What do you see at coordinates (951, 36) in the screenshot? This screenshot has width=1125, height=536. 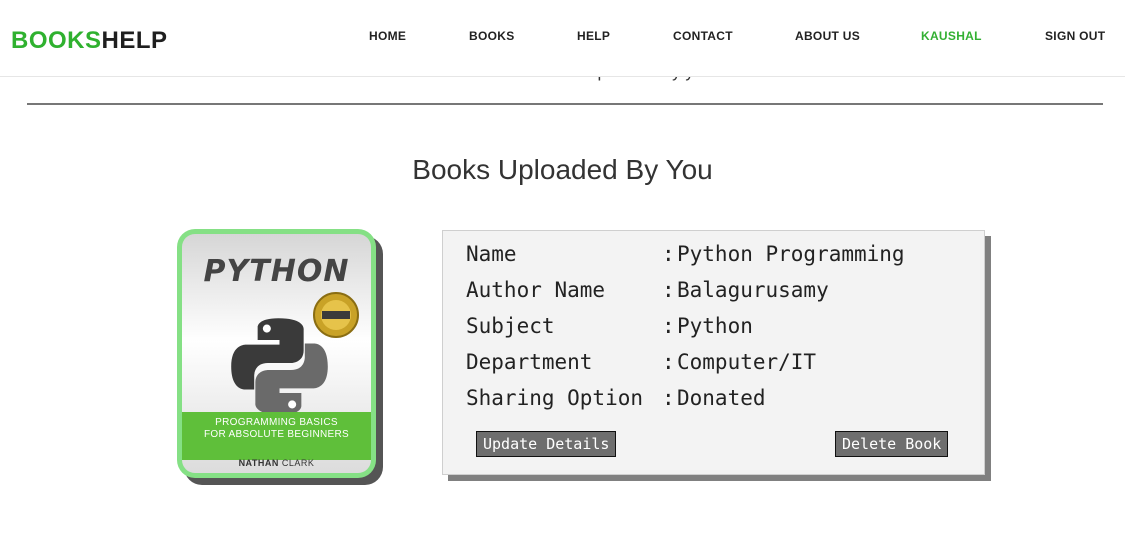 I see `nav-user-profile: KAUSHAL` at bounding box center [951, 36].